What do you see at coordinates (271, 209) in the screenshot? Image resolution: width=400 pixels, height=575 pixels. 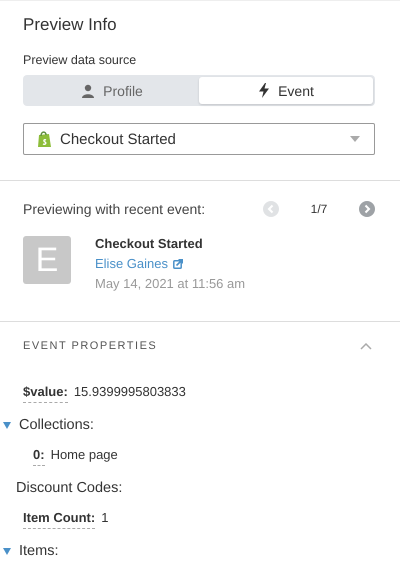 I see `chevron-left-icon` at bounding box center [271, 209].